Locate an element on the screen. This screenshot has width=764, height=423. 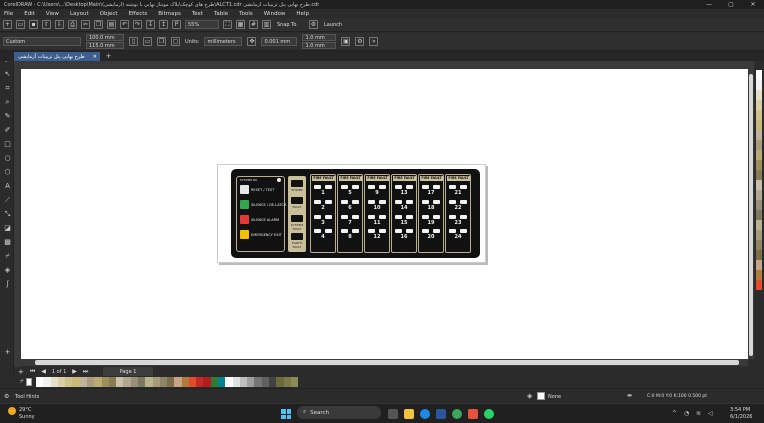
zoom-tool-icon: ⌕ is located at coordinates (7, 102).